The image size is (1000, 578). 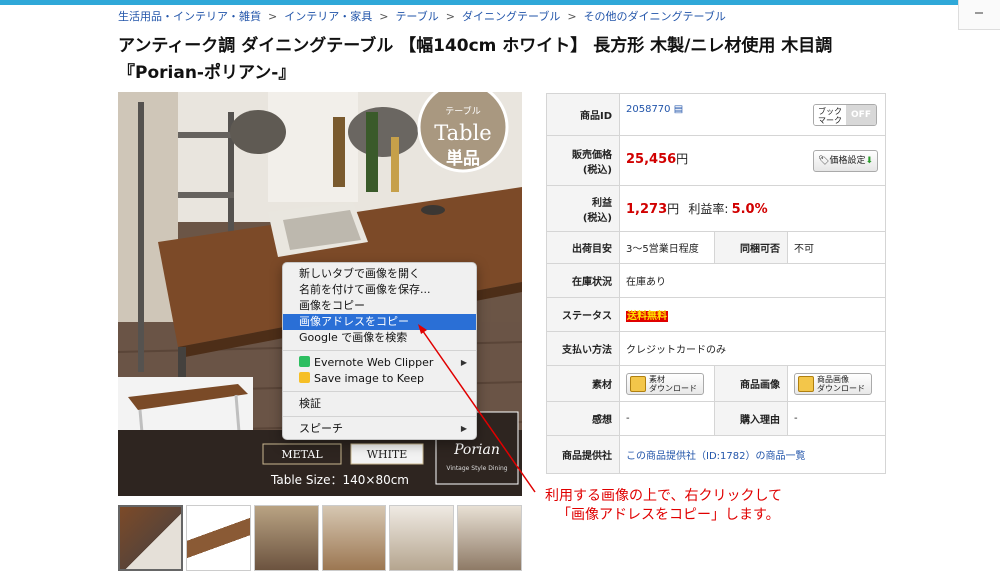 I want to click on annotation-arrow, so click(x=477, y=408).